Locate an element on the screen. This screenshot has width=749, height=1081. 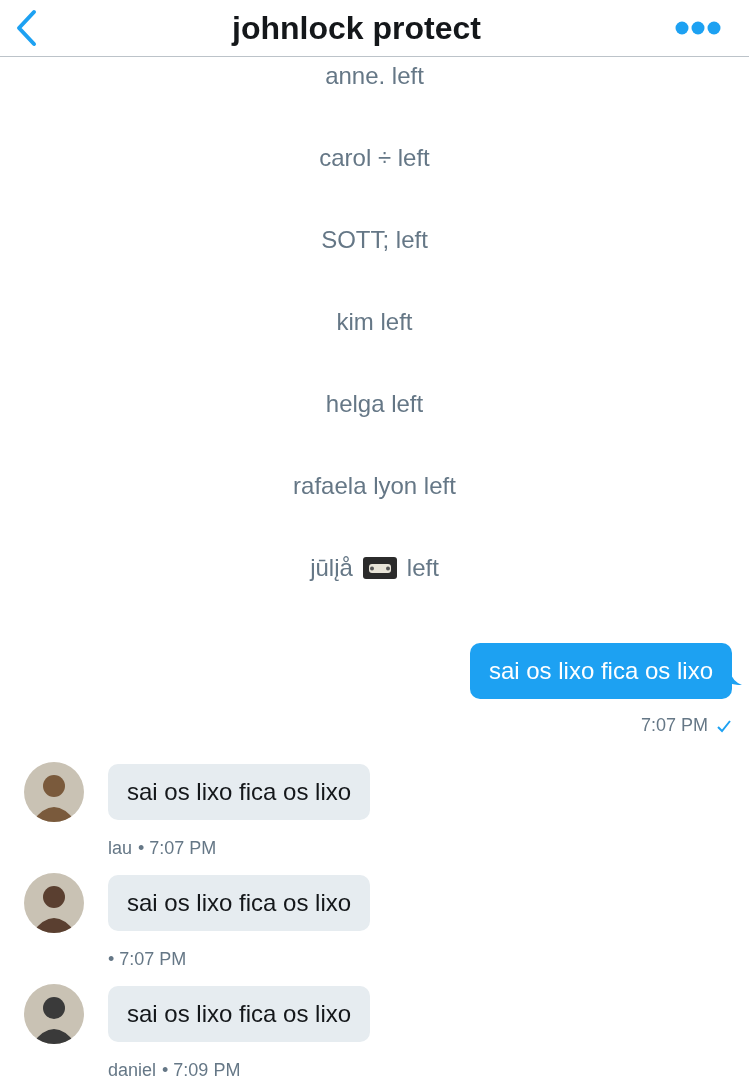
system-message: left is located at coordinates (422, 568).